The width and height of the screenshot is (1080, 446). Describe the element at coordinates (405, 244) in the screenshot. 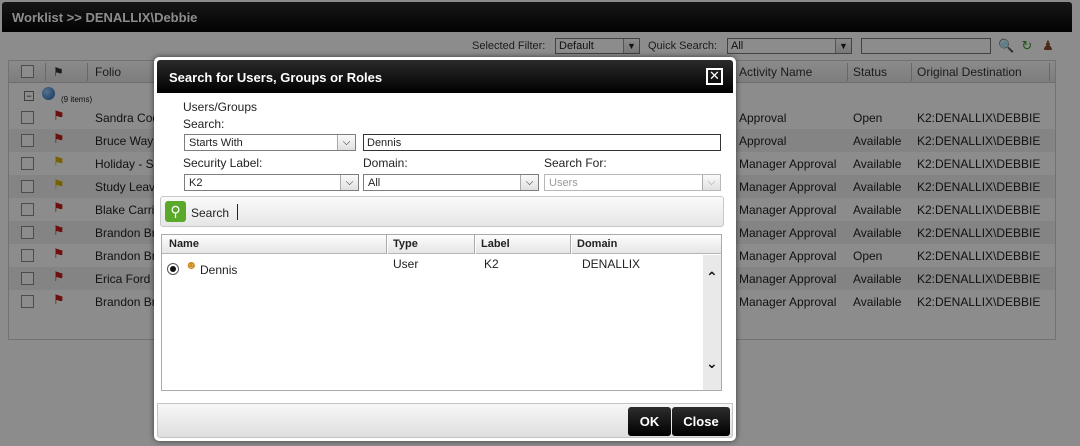

I see `type-column-header: Type` at that location.